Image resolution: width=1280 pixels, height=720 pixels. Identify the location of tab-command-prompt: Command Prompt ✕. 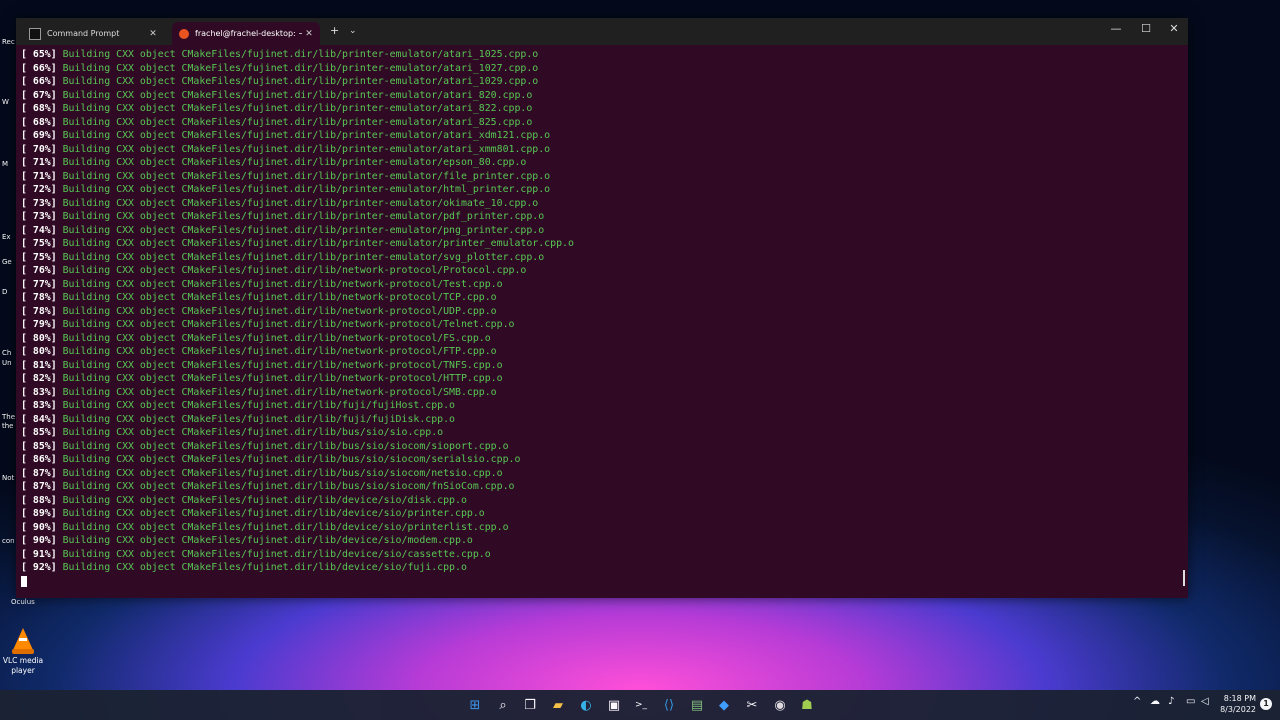
(93, 33).